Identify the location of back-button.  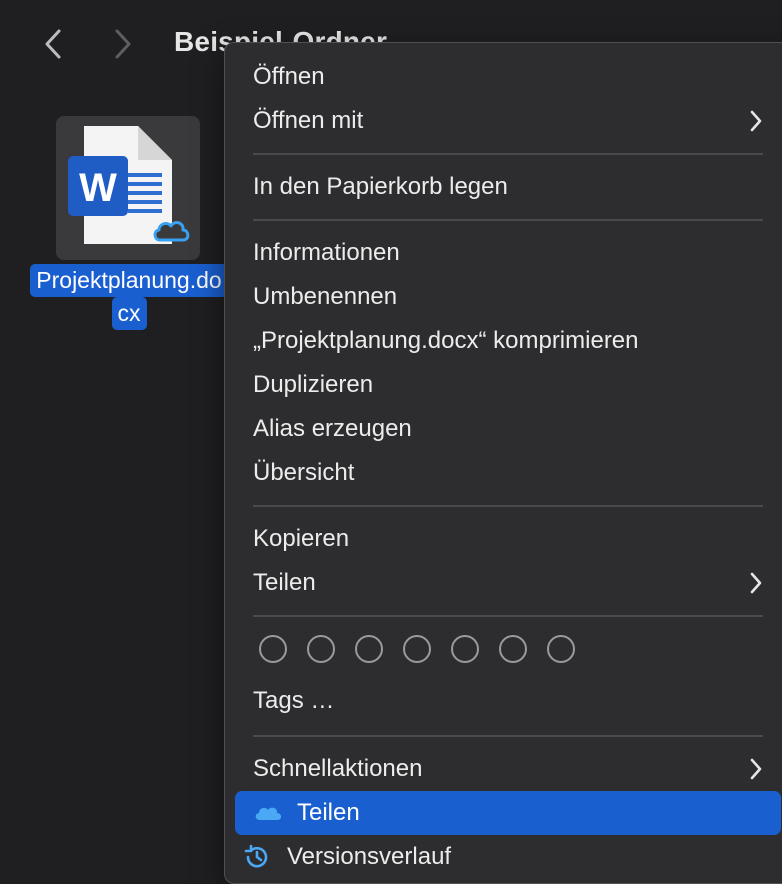
(53, 44).